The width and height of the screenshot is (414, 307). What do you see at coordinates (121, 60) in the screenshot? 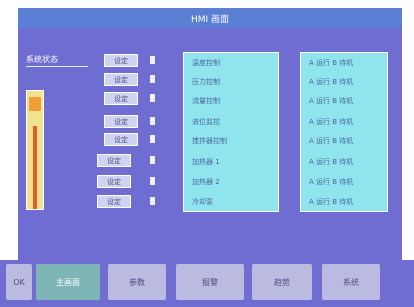
I see `row-button-1: 设定` at bounding box center [121, 60].